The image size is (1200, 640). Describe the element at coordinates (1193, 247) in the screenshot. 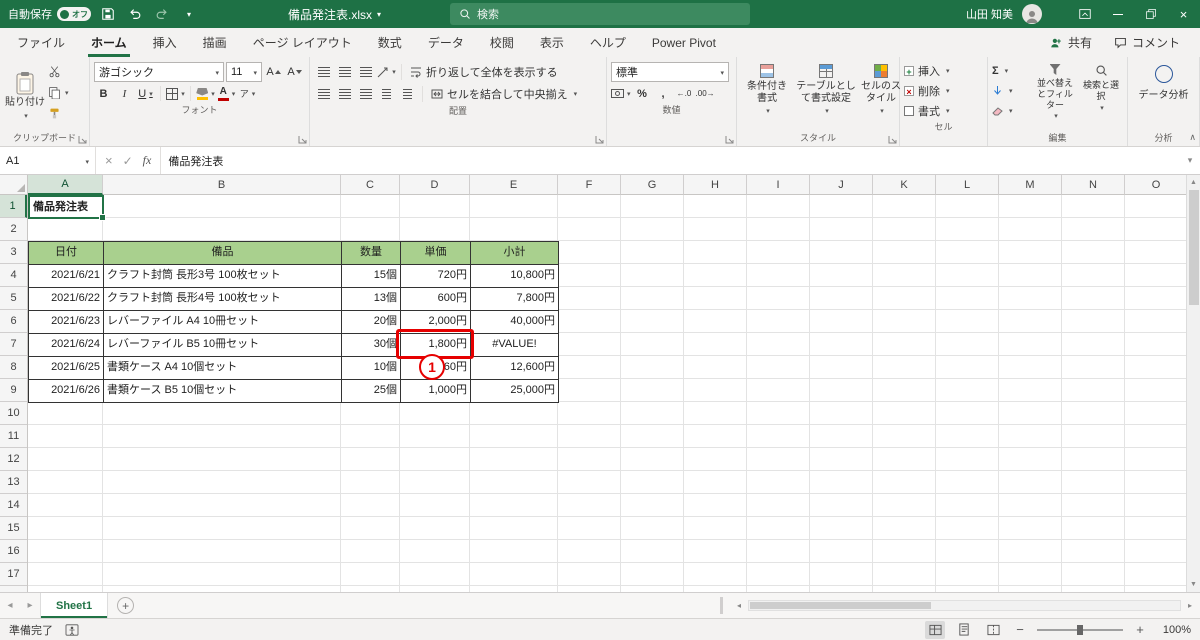

I see `vertical-scroll-thumb` at that location.